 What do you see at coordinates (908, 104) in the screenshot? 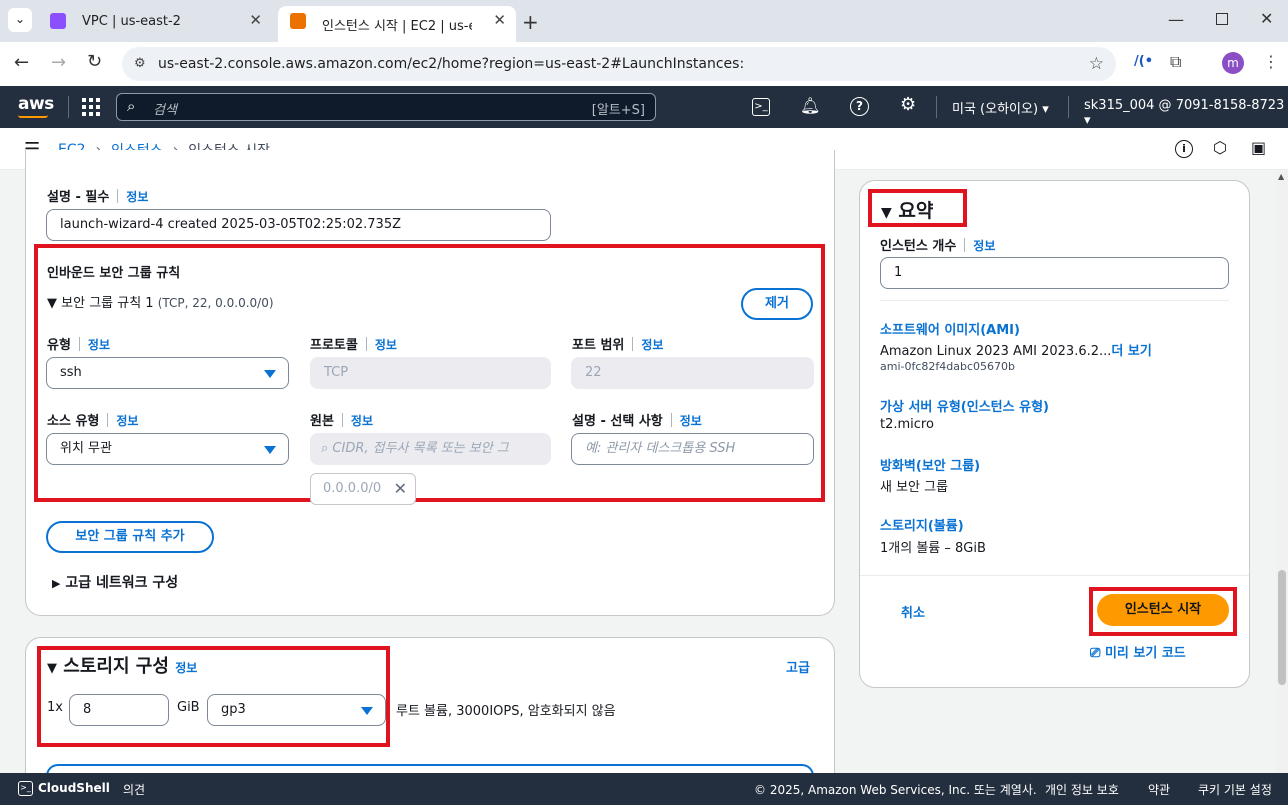
I see `settings-gear-icon: ⚙` at bounding box center [908, 104].